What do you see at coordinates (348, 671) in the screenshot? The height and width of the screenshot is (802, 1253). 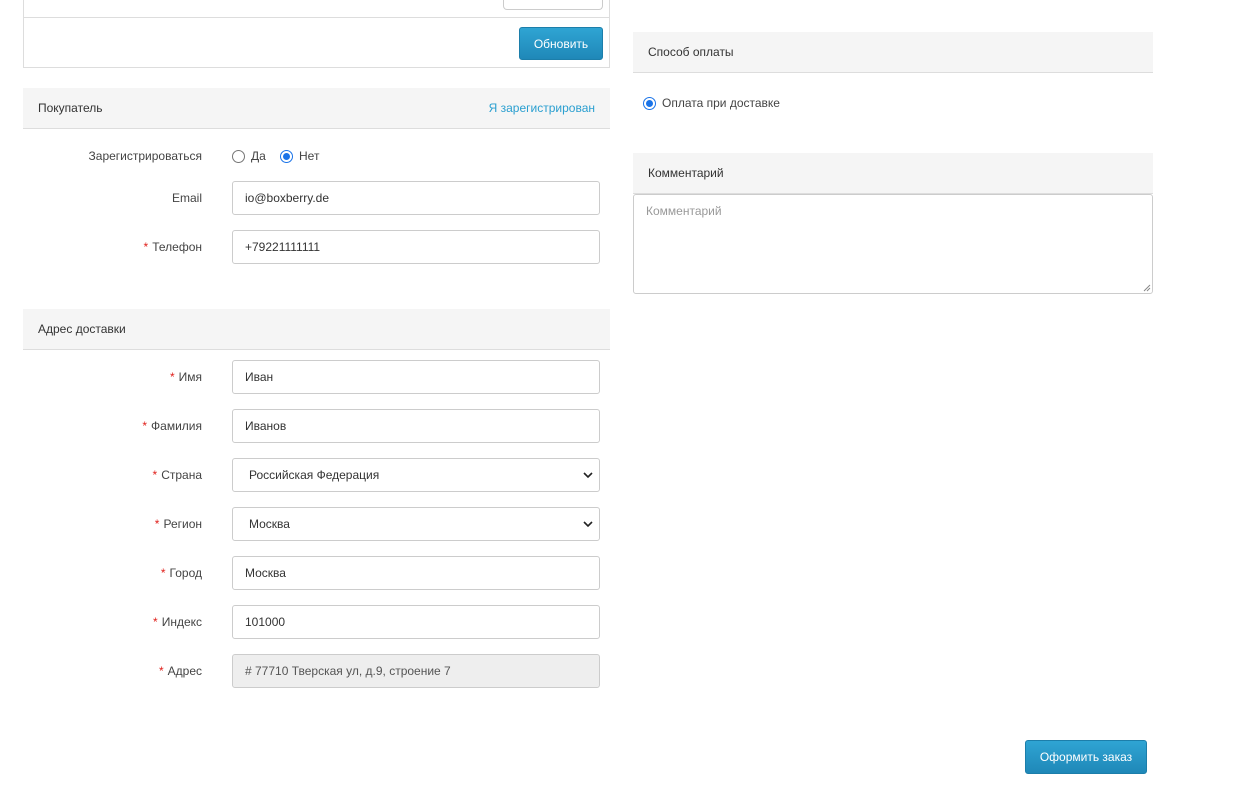 I see `address-value: # 77710 Тверская ул, д.9, строение 7` at bounding box center [348, 671].